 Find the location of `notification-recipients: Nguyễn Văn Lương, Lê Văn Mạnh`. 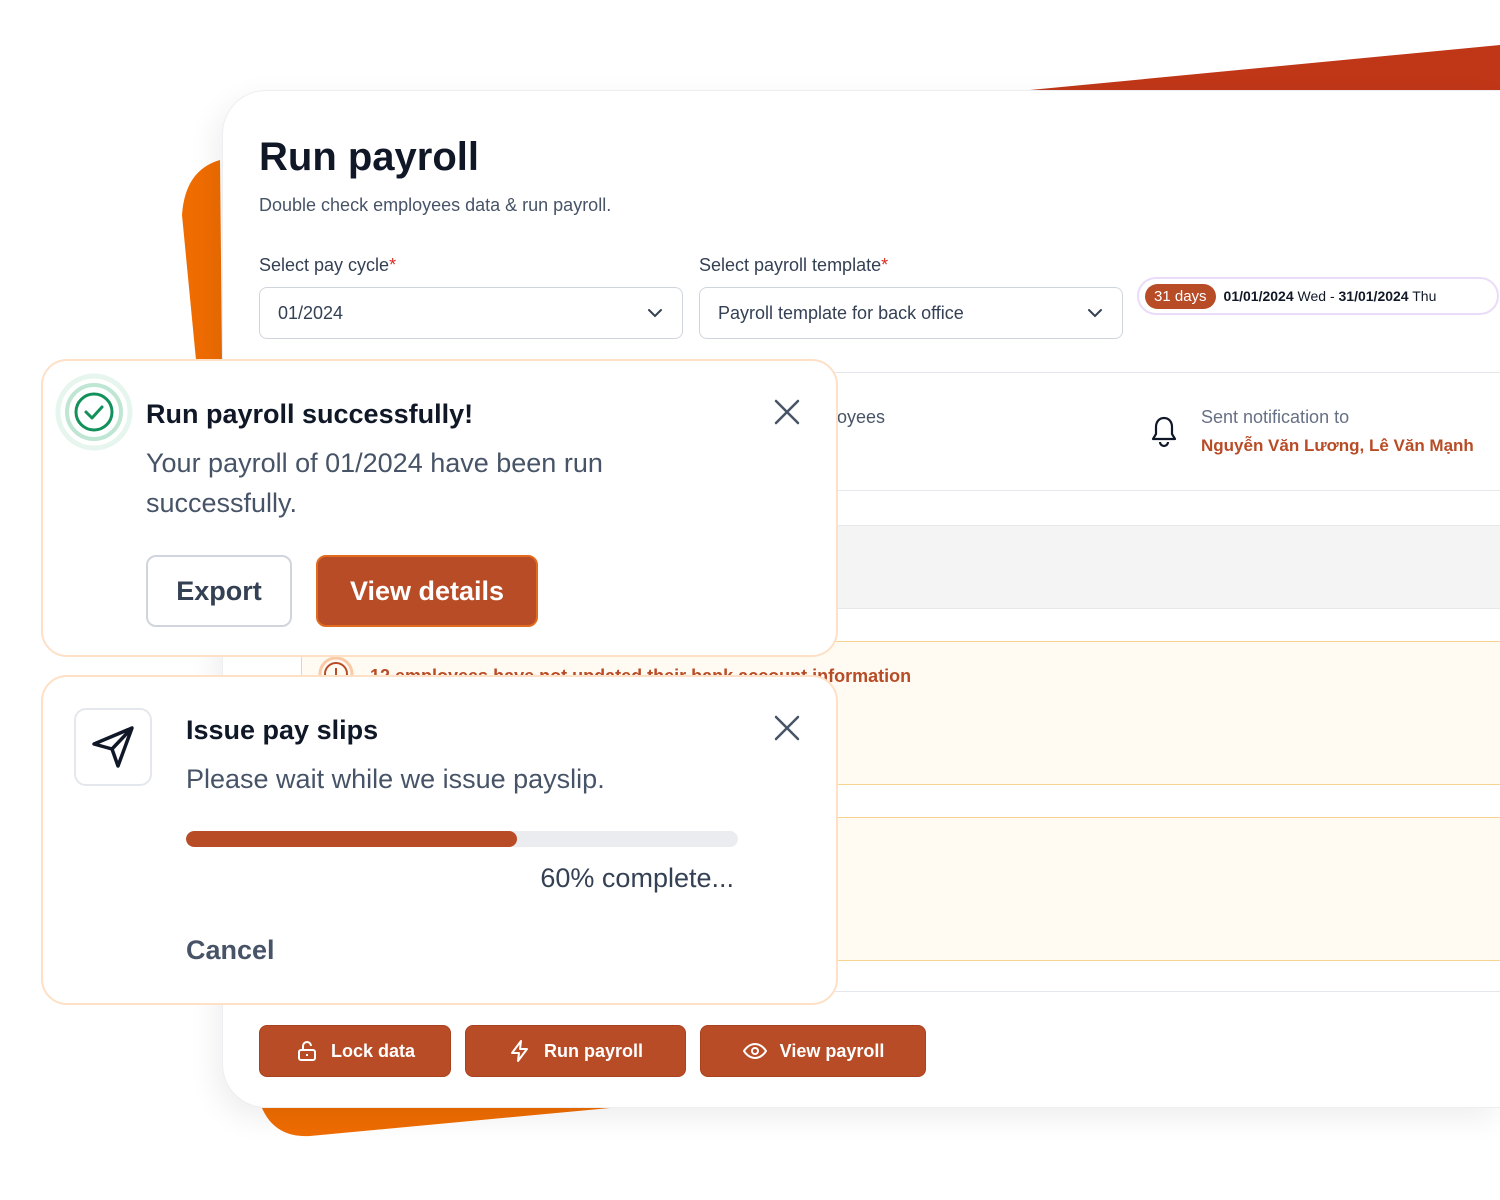

notification-recipients: Nguyễn Văn Lương, Lê Văn Mạnh is located at coordinates (1337, 445).